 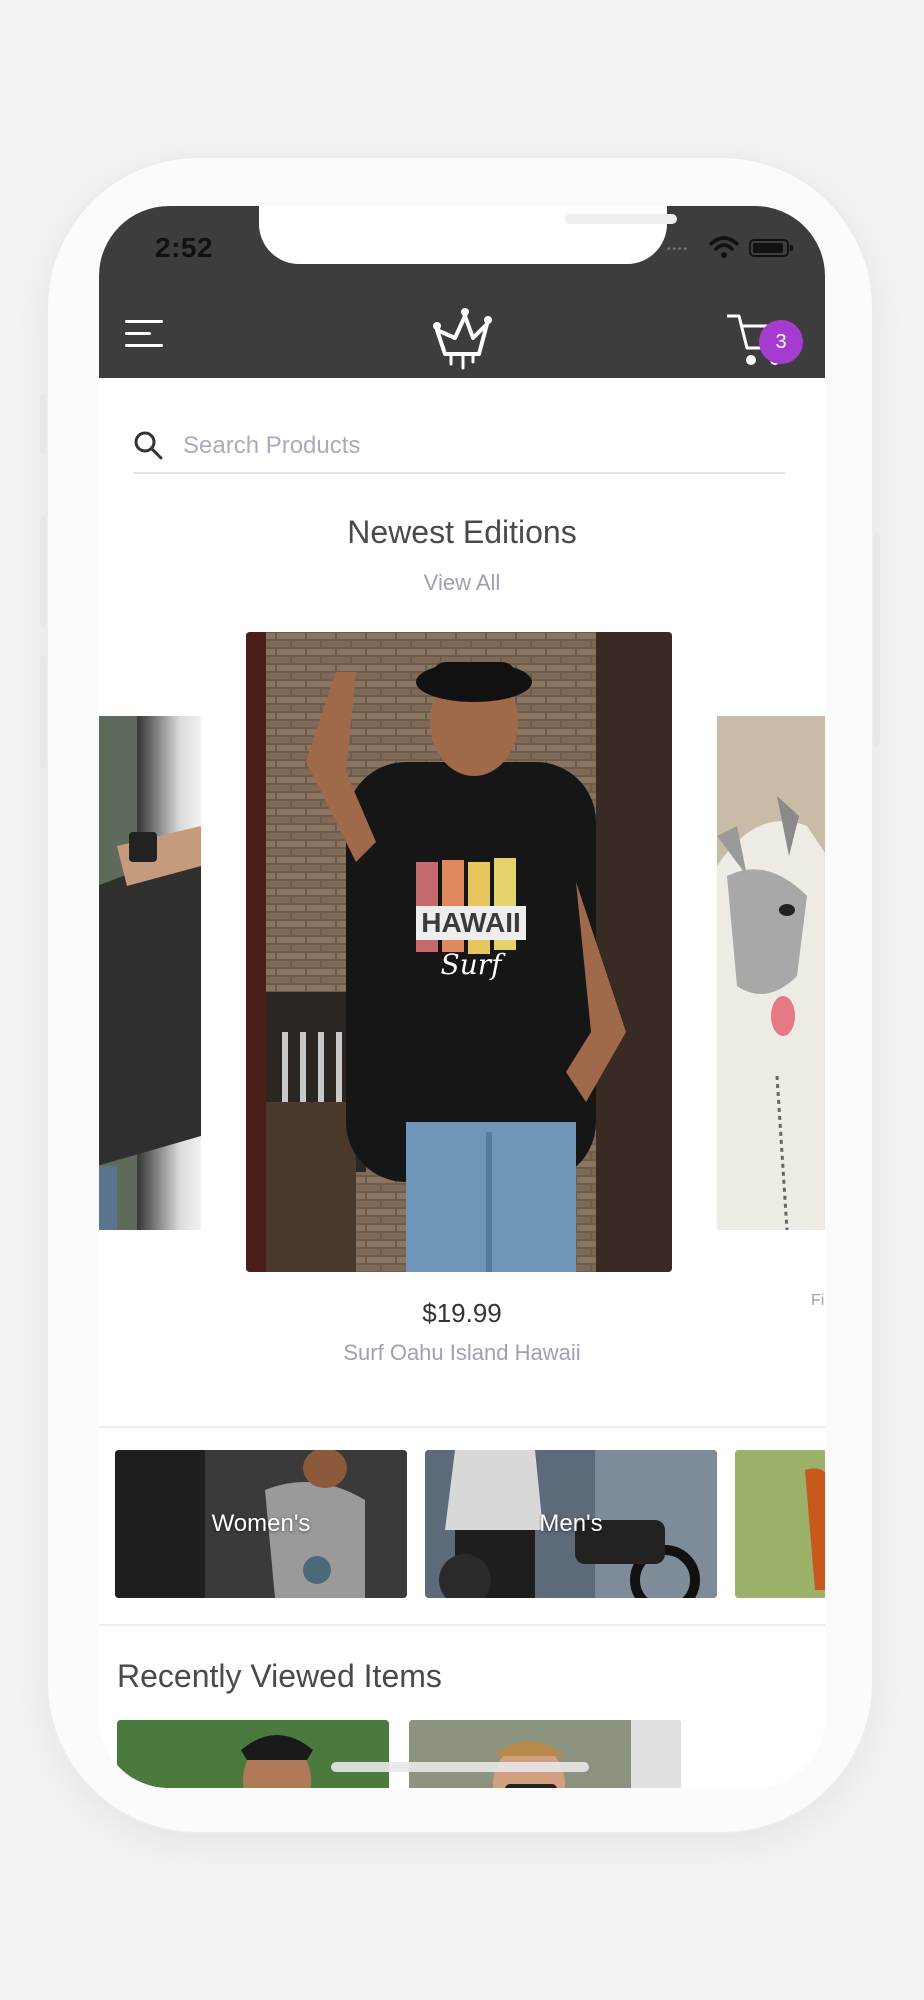 What do you see at coordinates (771, 973) in the screenshot?
I see `product-card-next` at bounding box center [771, 973].